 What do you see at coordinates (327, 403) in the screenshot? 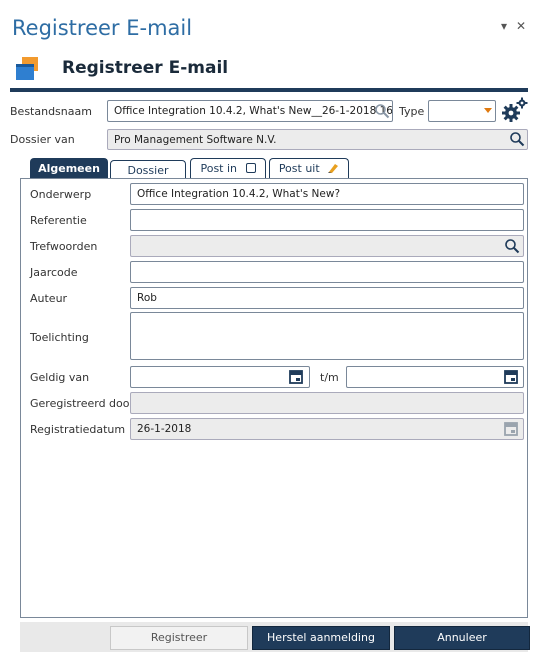
I see `geregistreerd-door-field` at bounding box center [327, 403].